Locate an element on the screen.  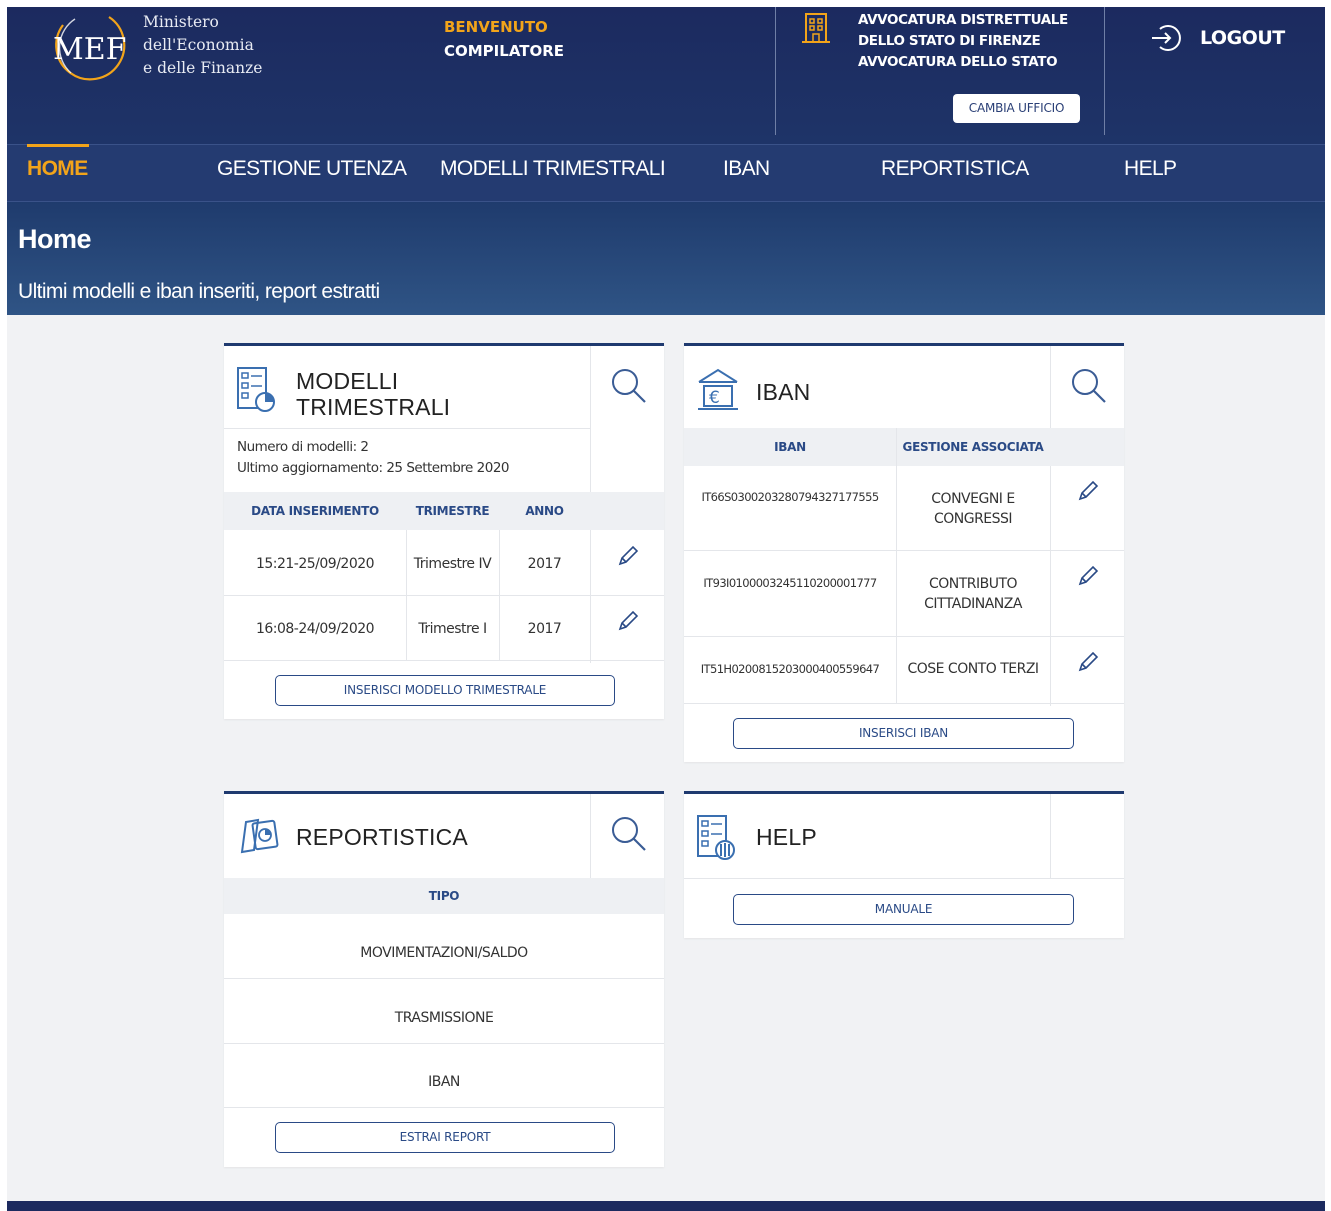
ministry-name: Ministero dell'Economia e delle Finanze is located at coordinates (202, 45).